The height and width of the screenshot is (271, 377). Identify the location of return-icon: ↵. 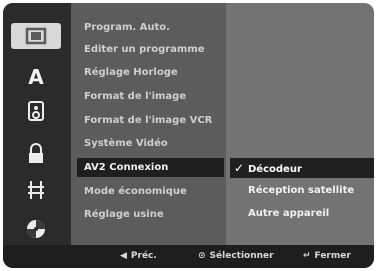
(307, 256).